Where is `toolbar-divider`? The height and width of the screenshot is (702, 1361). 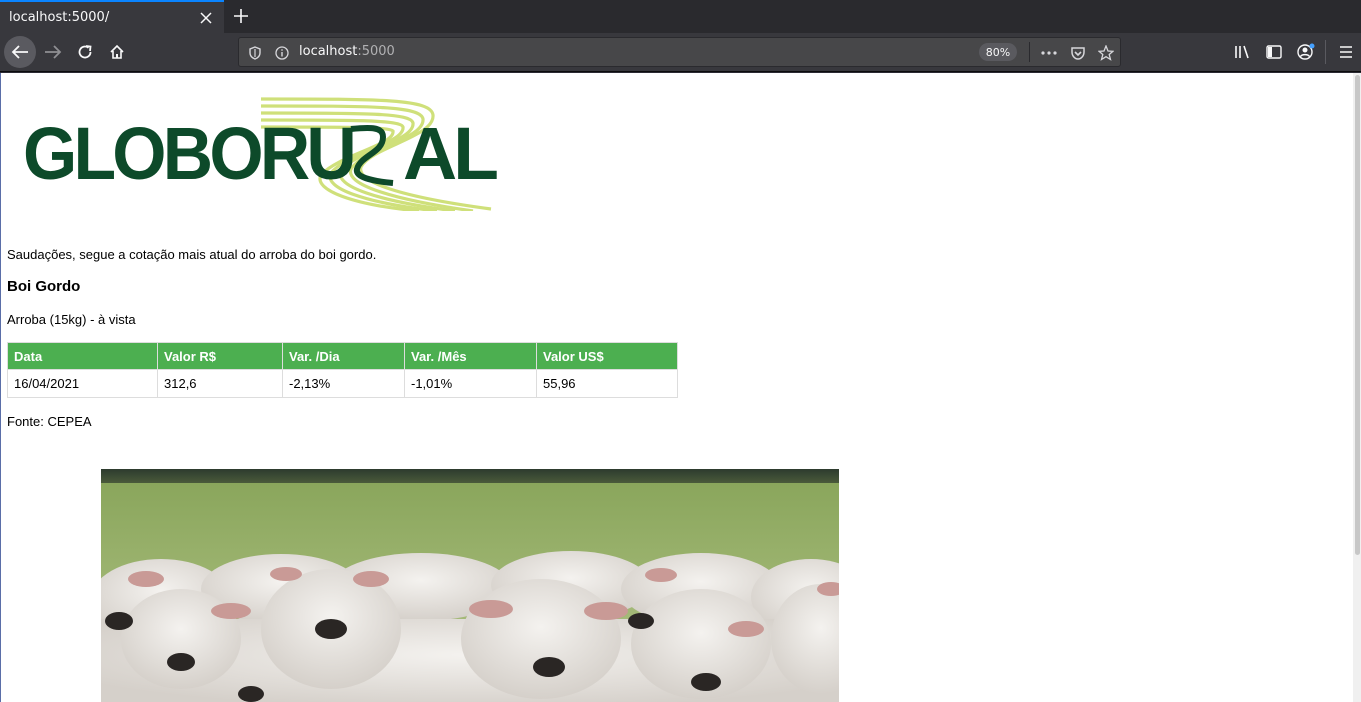
toolbar-divider is located at coordinates (1325, 52).